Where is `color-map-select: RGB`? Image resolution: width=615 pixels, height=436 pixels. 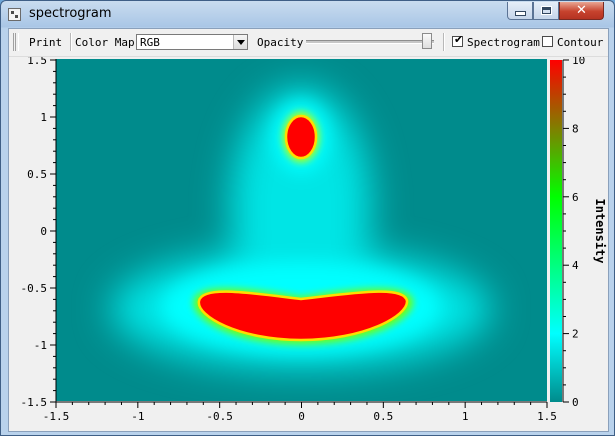 color-map-select: RGB is located at coordinates (192, 42).